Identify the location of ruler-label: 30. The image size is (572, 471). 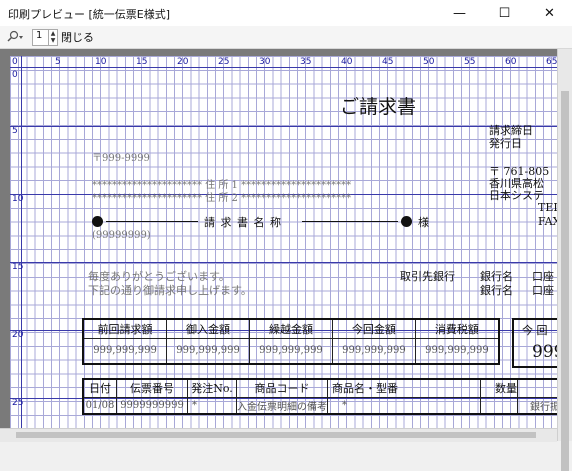
(265, 62).